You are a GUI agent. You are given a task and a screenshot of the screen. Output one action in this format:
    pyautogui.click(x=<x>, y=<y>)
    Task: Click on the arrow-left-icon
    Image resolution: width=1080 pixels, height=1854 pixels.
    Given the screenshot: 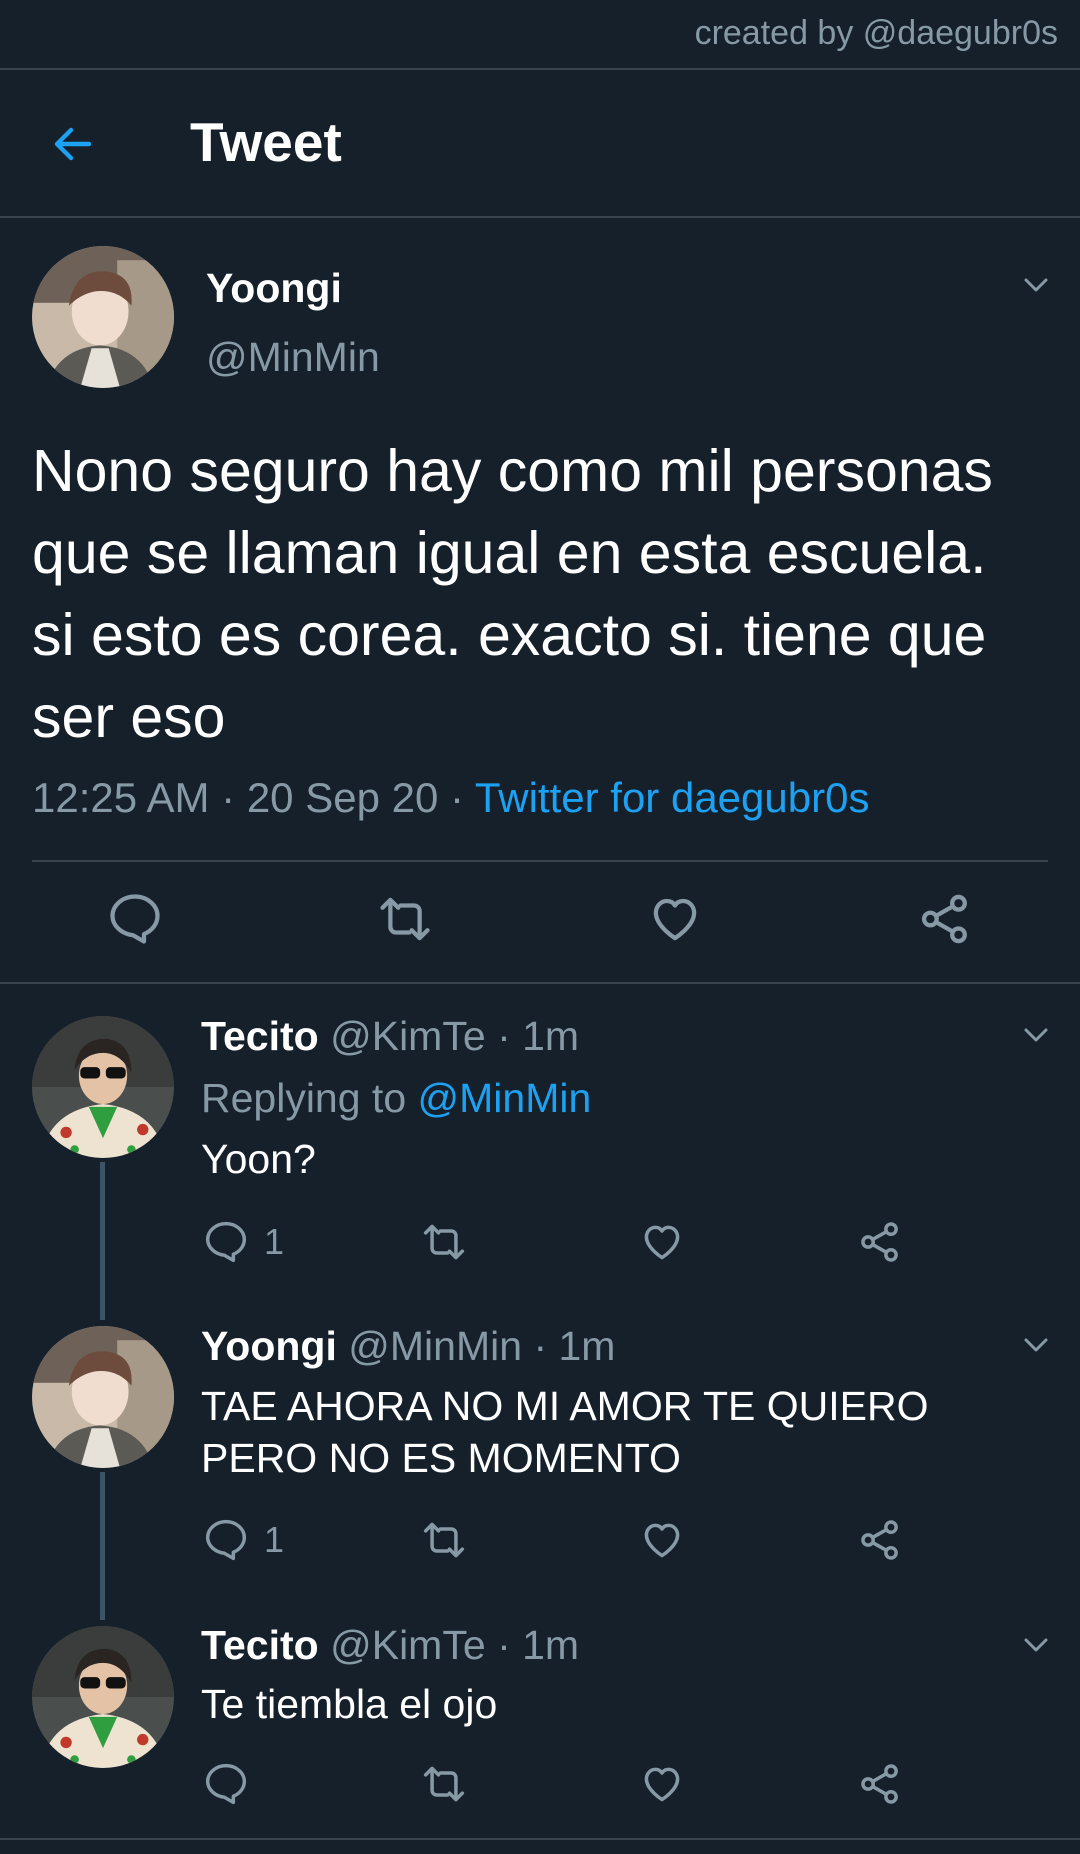 What is the action you would take?
    pyautogui.click(x=73, y=144)
    